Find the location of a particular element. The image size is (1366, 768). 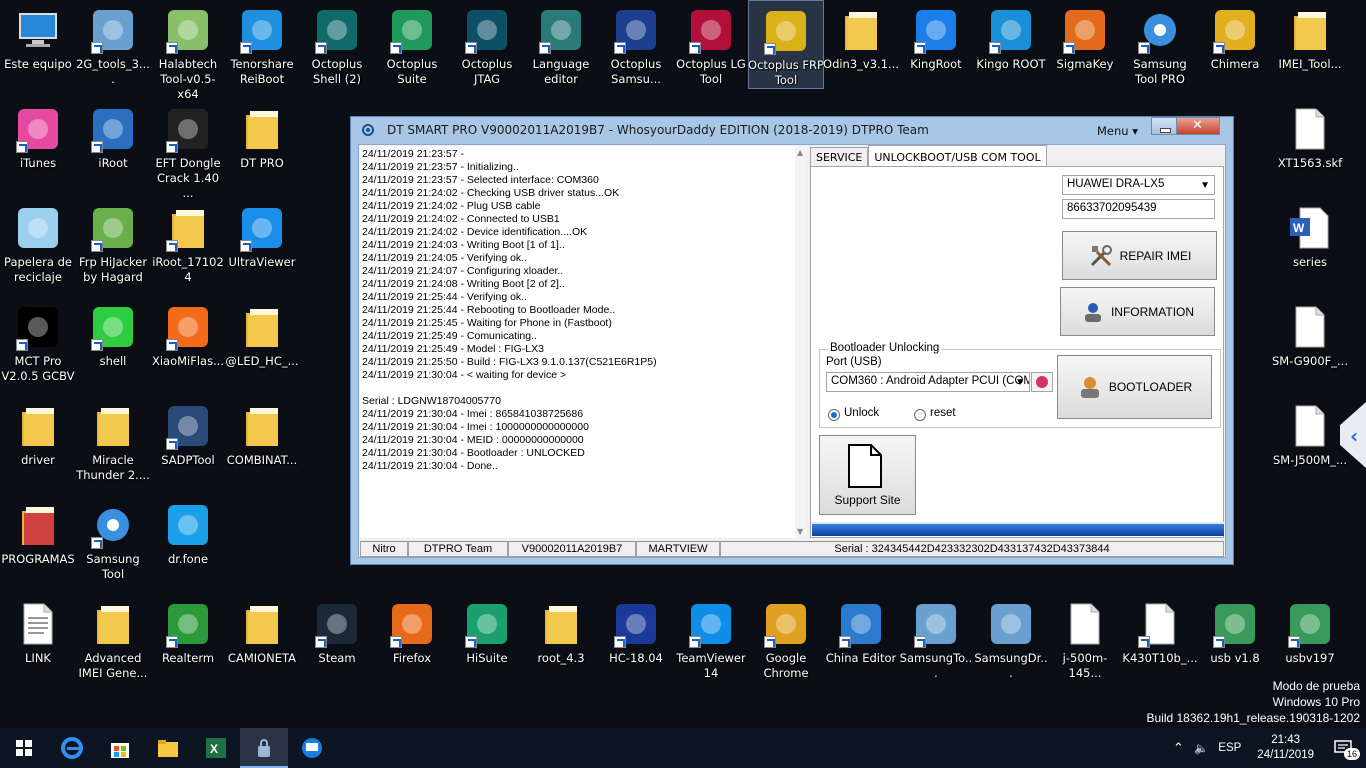

scroll-down-icon: ▼ is located at coordinates (800, 531).